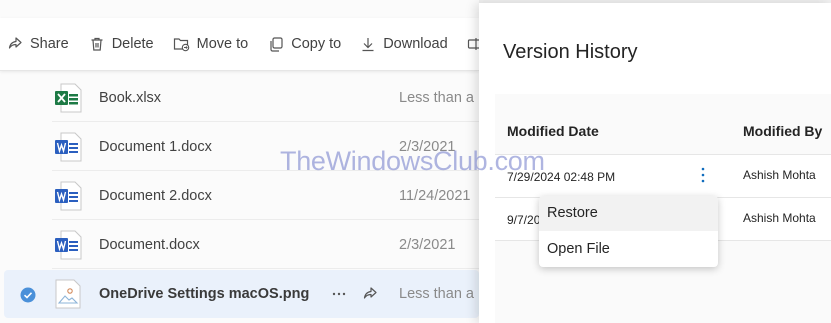 The width and height of the screenshot is (831, 323). What do you see at coordinates (663, 124) in the screenshot?
I see `version-table-header: Modified Date Modified By` at bounding box center [663, 124].